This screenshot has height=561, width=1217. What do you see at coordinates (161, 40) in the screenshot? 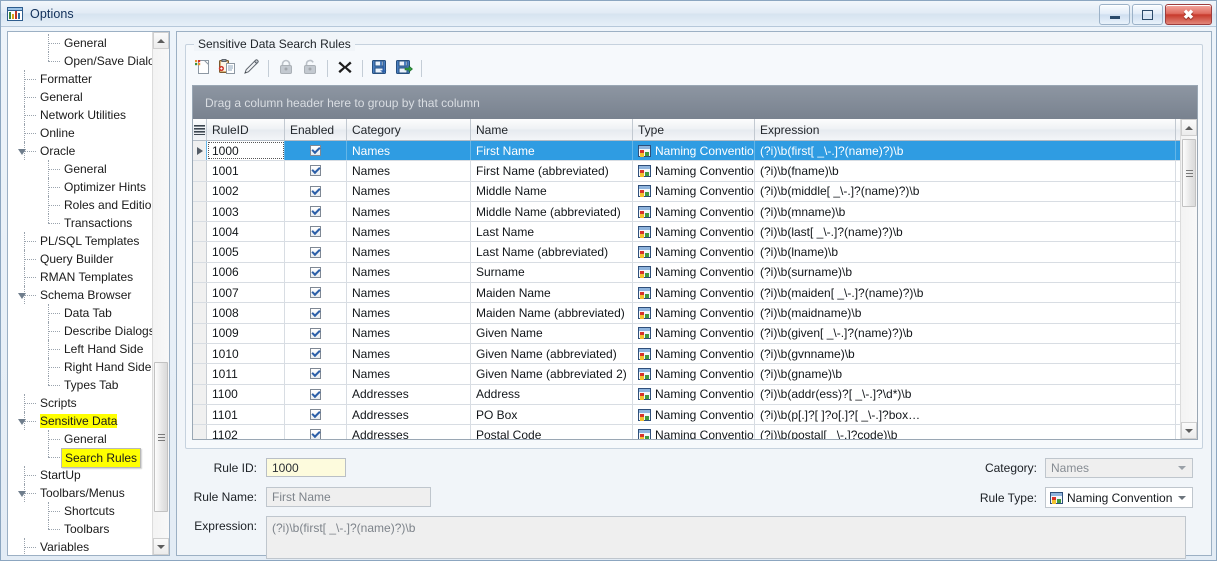
I see `tree-scroll-up-button` at bounding box center [161, 40].